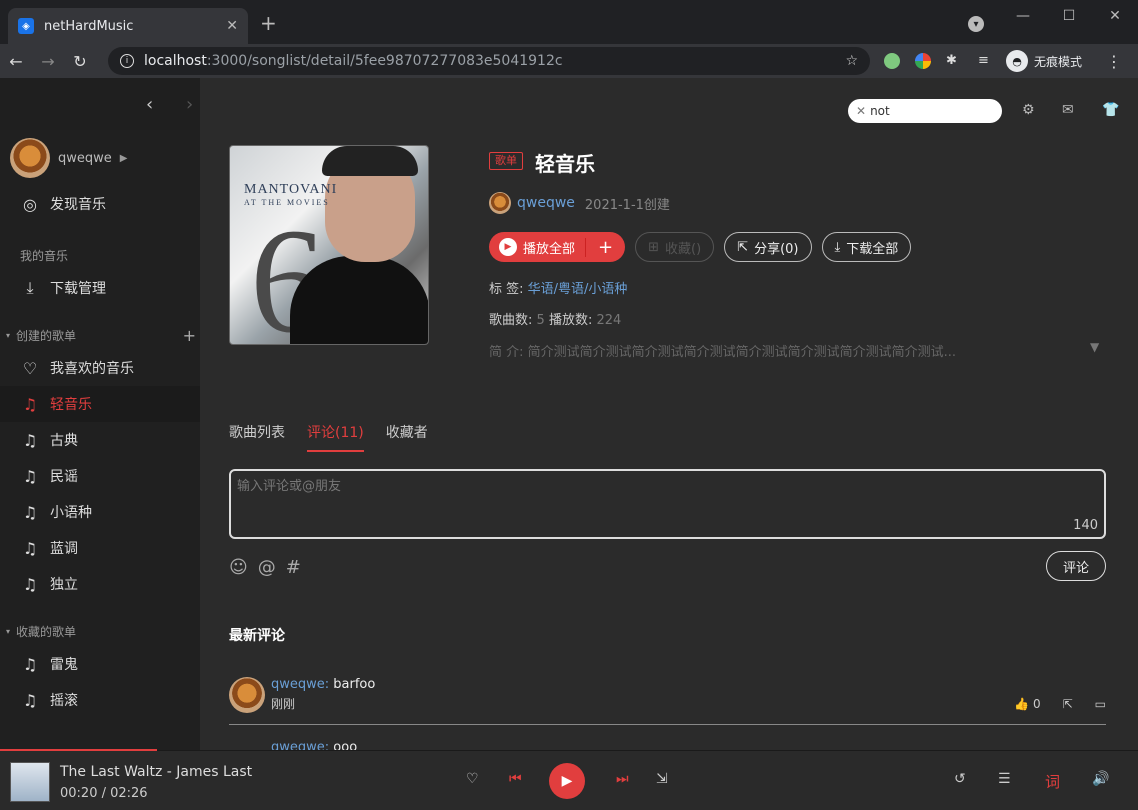 This screenshot has width=1138, height=810. I want to click on playlist-cover: 6 MANTOVANI AT THE MOVIES, so click(329, 245).